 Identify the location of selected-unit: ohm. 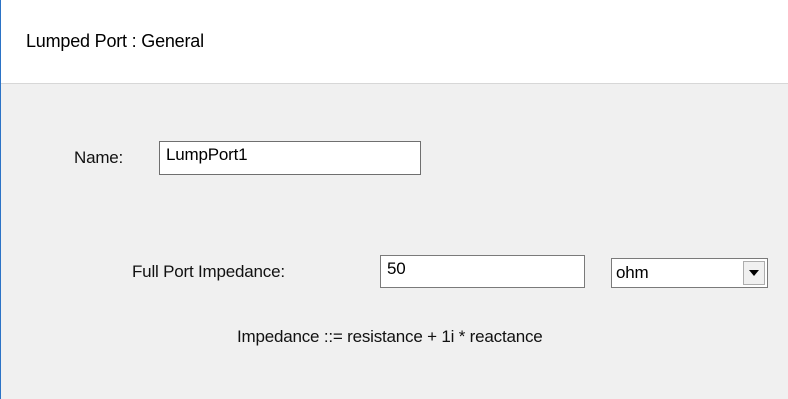
(632, 272).